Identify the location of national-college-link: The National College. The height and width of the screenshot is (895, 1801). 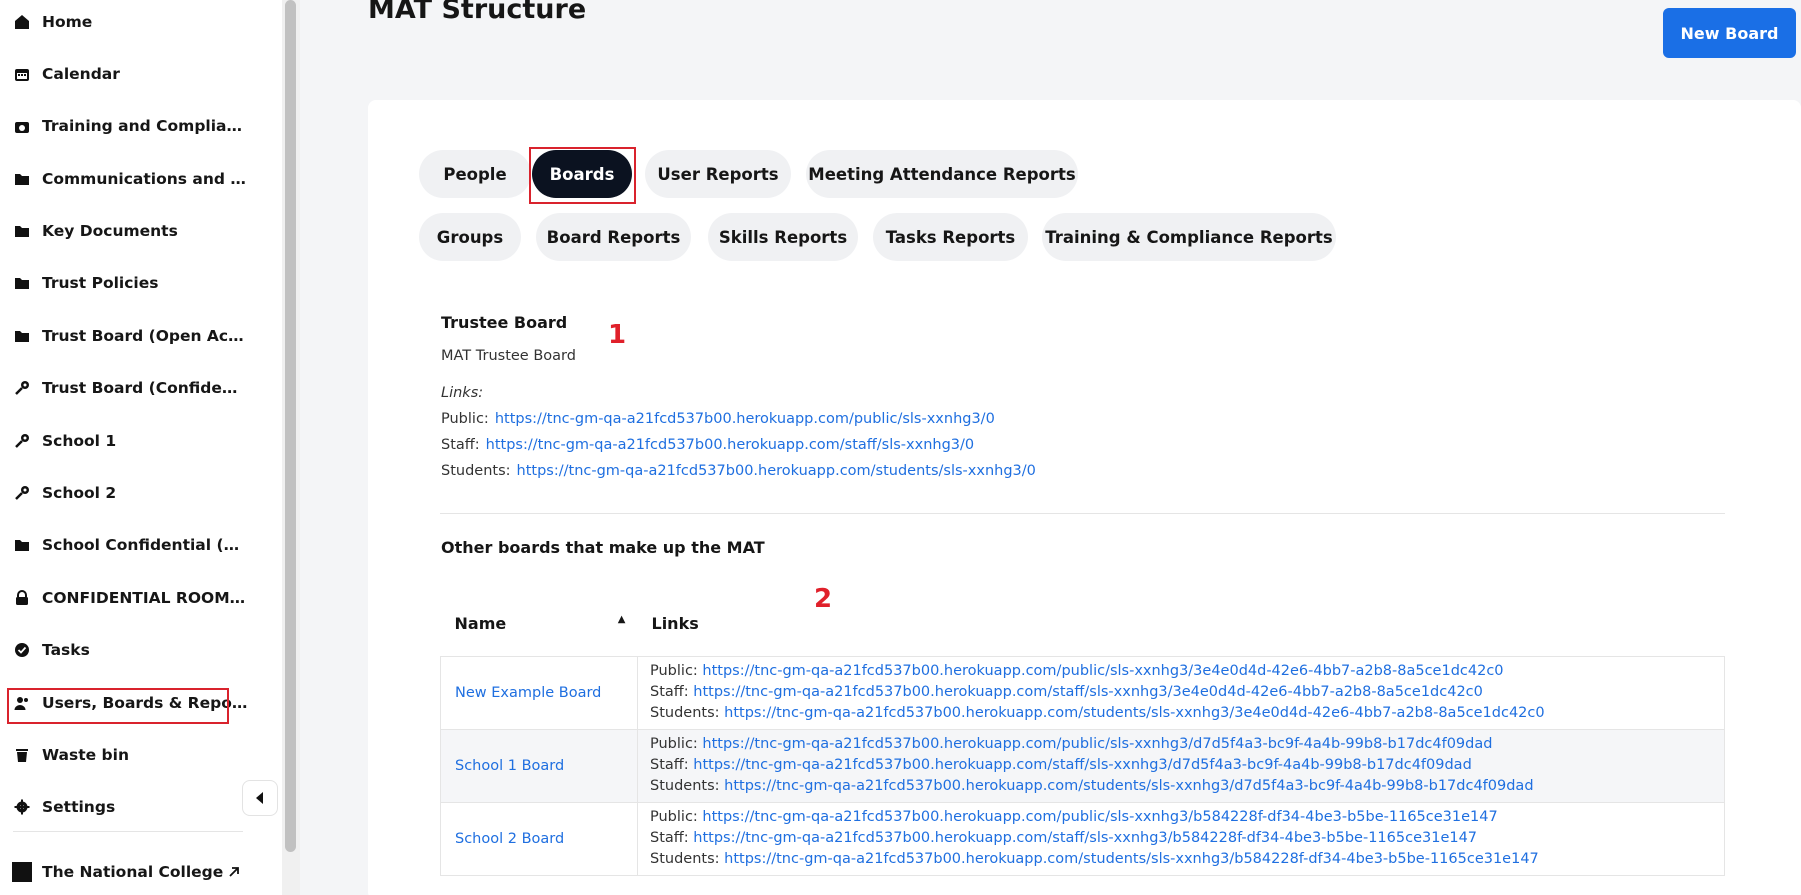
(129, 872).